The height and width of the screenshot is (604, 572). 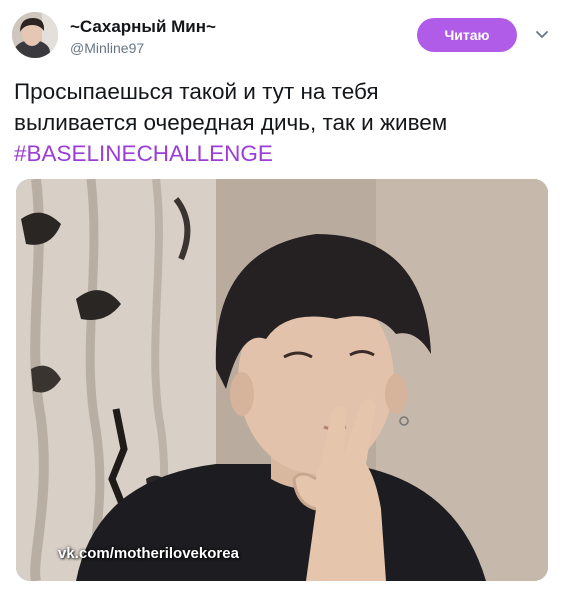 I want to click on user-handle: @Minline97, so click(x=143, y=48).